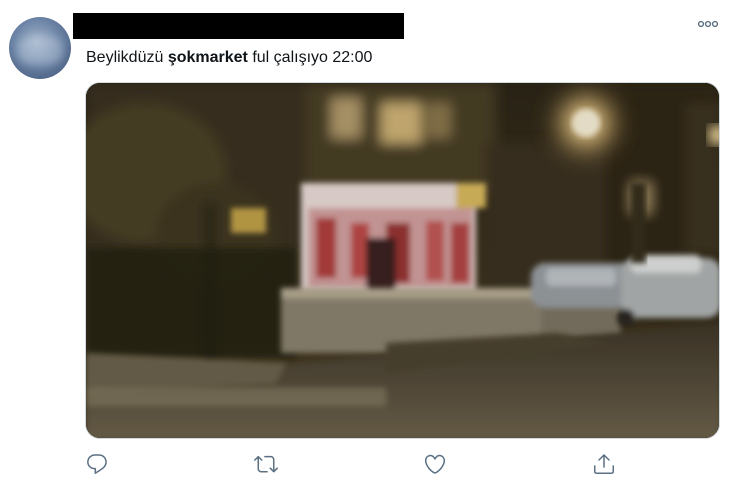  What do you see at coordinates (708, 24) in the screenshot?
I see `more-horizontal-icon` at bounding box center [708, 24].